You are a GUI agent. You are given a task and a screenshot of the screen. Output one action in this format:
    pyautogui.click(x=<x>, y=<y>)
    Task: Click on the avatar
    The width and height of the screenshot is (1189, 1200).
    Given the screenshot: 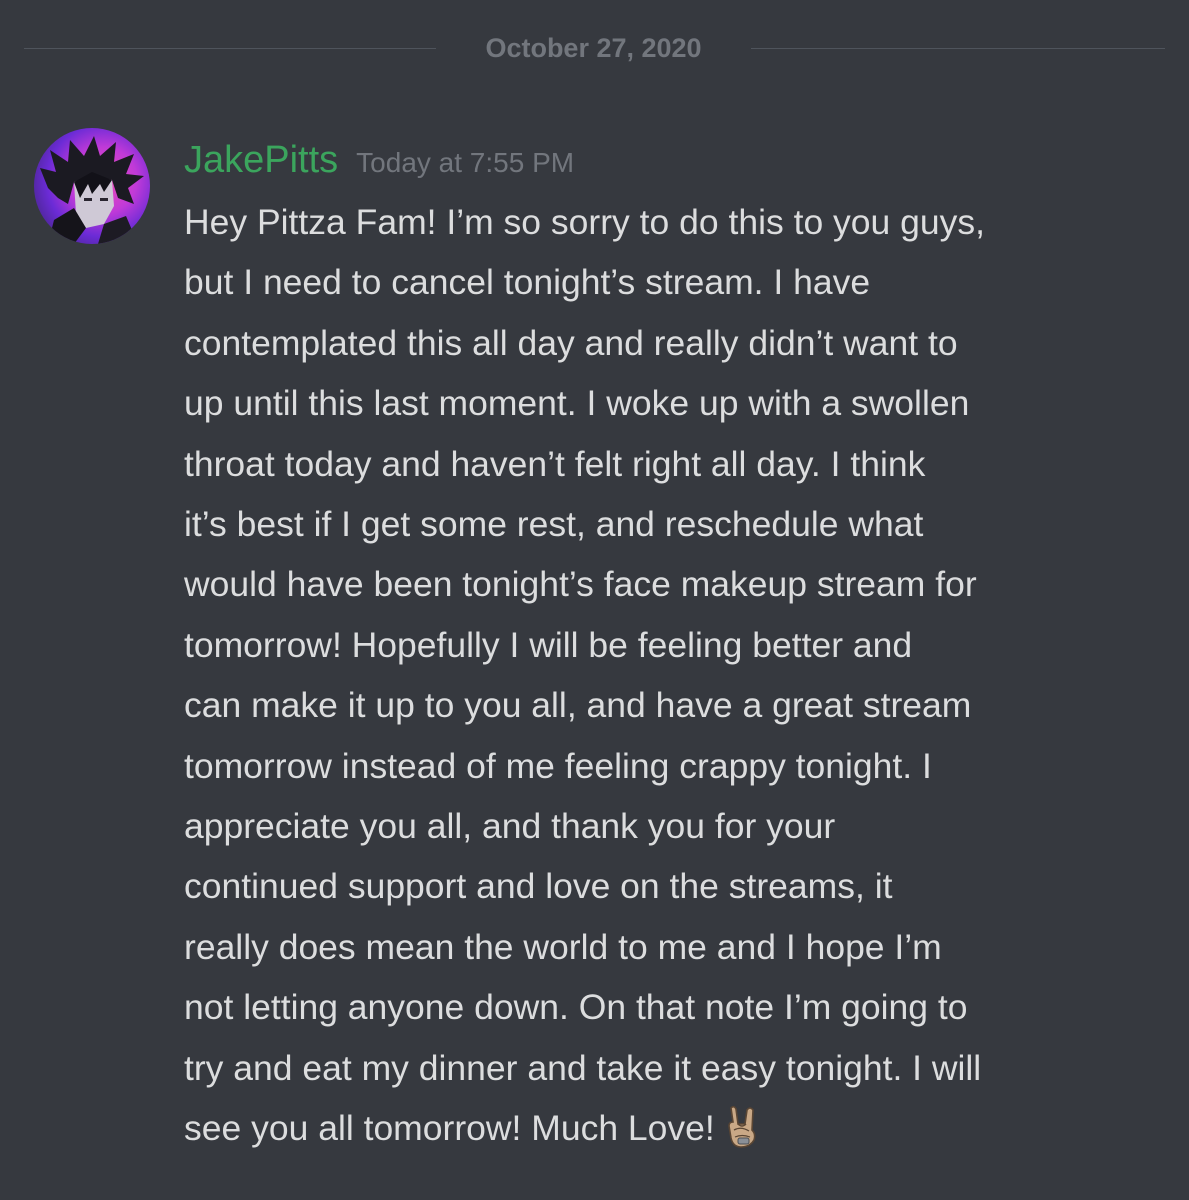 What is the action you would take?
    pyautogui.click(x=92, y=186)
    